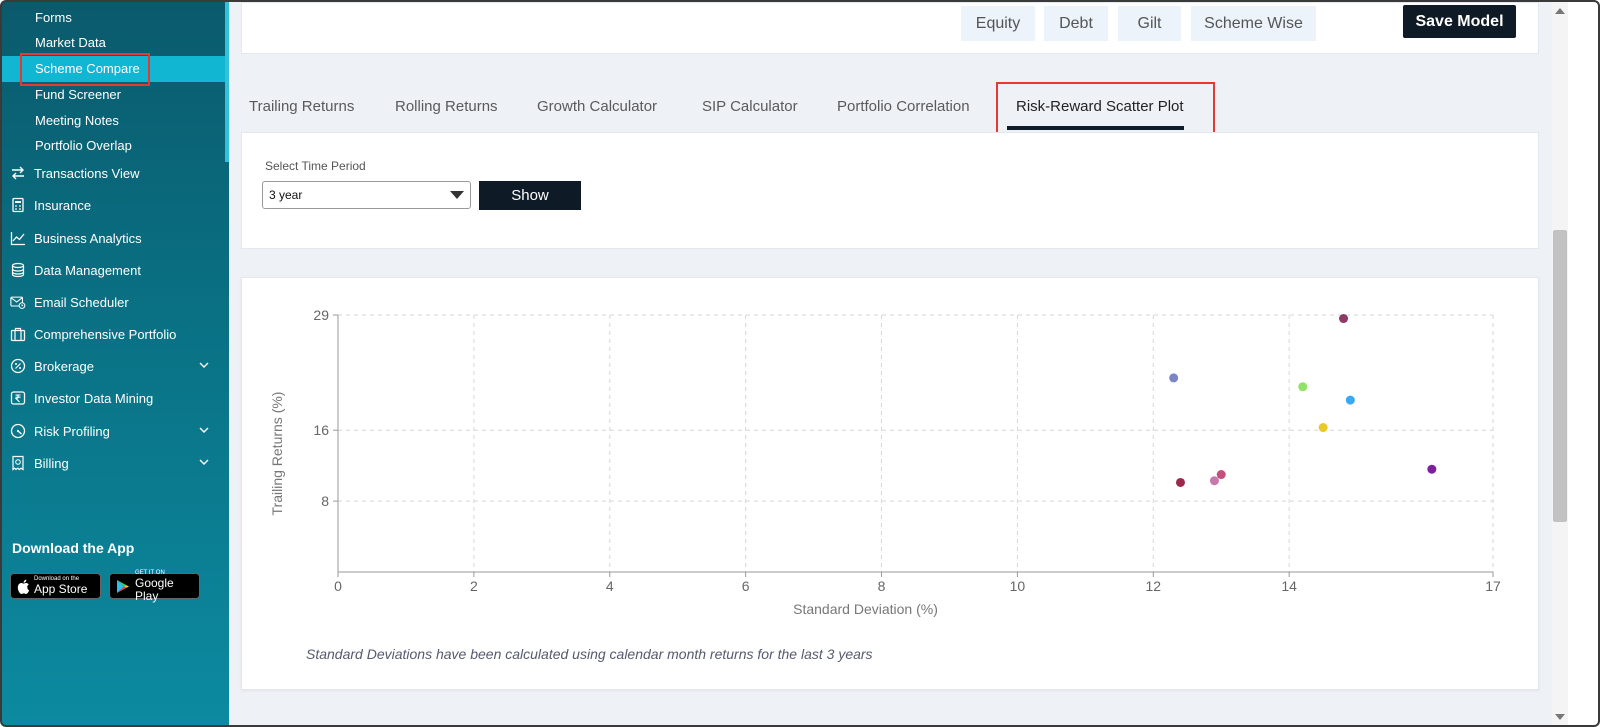 The width and height of the screenshot is (1600, 727). Describe the element at coordinates (18, 334) in the screenshot. I see `briefcase-icon` at that location.